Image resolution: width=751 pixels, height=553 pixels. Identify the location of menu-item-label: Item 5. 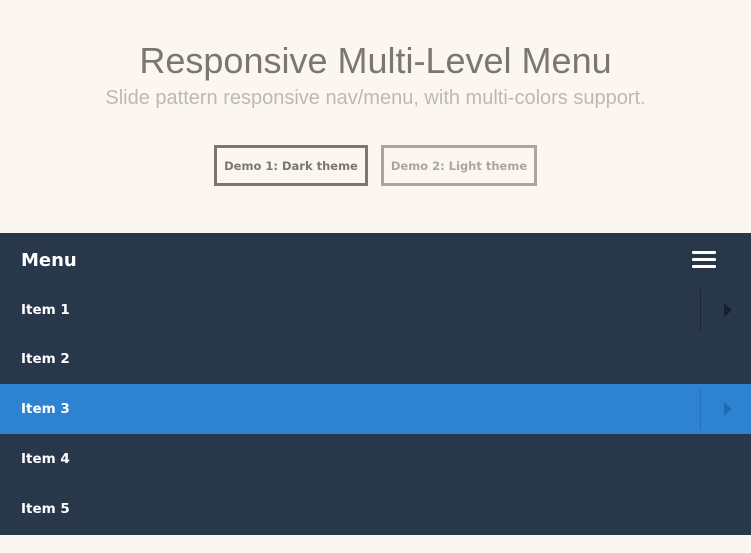
(45, 509).